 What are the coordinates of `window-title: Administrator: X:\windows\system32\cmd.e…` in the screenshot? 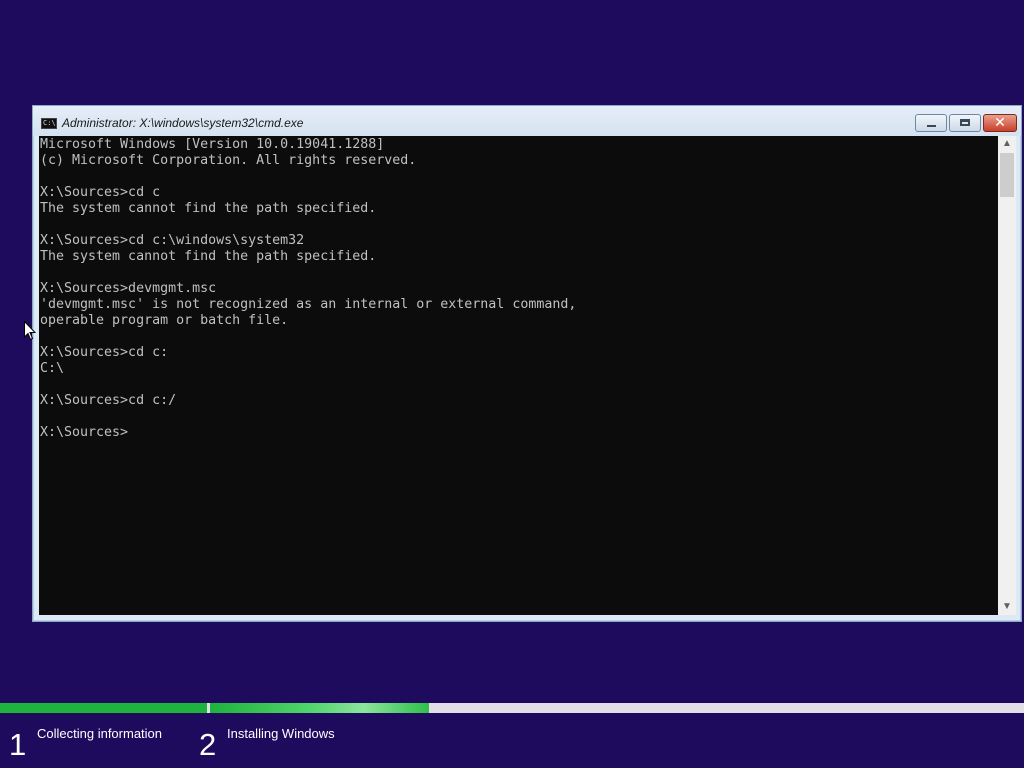 It's located at (183, 123).